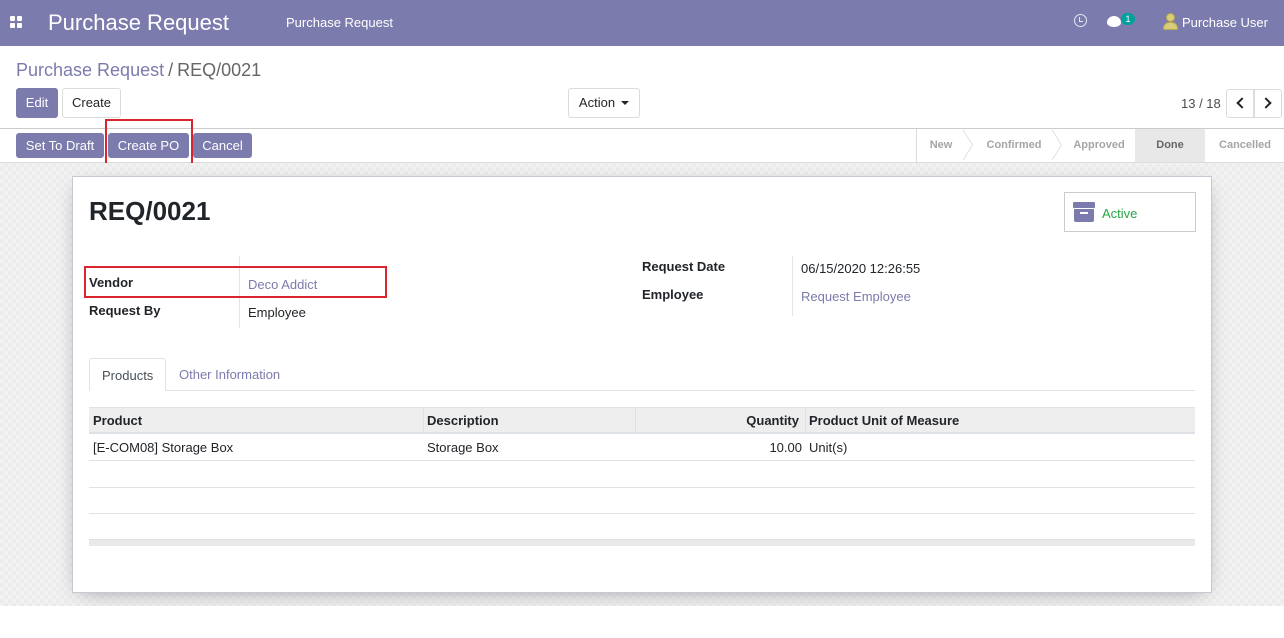 The image size is (1284, 638). Describe the element at coordinates (941, 145) in the screenshot. I see `stage-new: New` at that location.